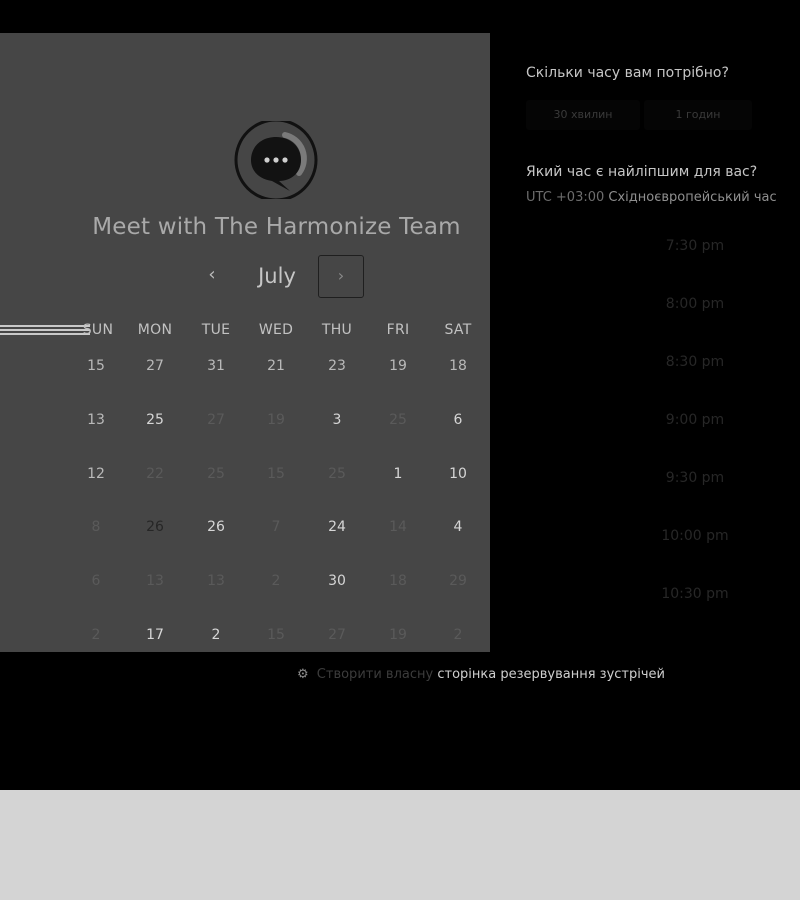 The height and width of the screenshot is (900, 800). I want to click on calendar-day: 10, so click(458, 474).